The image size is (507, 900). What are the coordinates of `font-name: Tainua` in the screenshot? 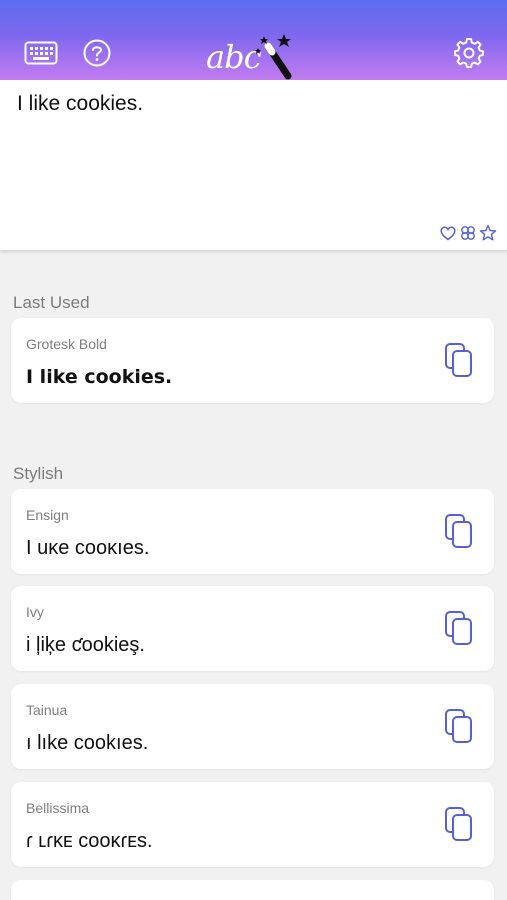 It's located at (47, 710).